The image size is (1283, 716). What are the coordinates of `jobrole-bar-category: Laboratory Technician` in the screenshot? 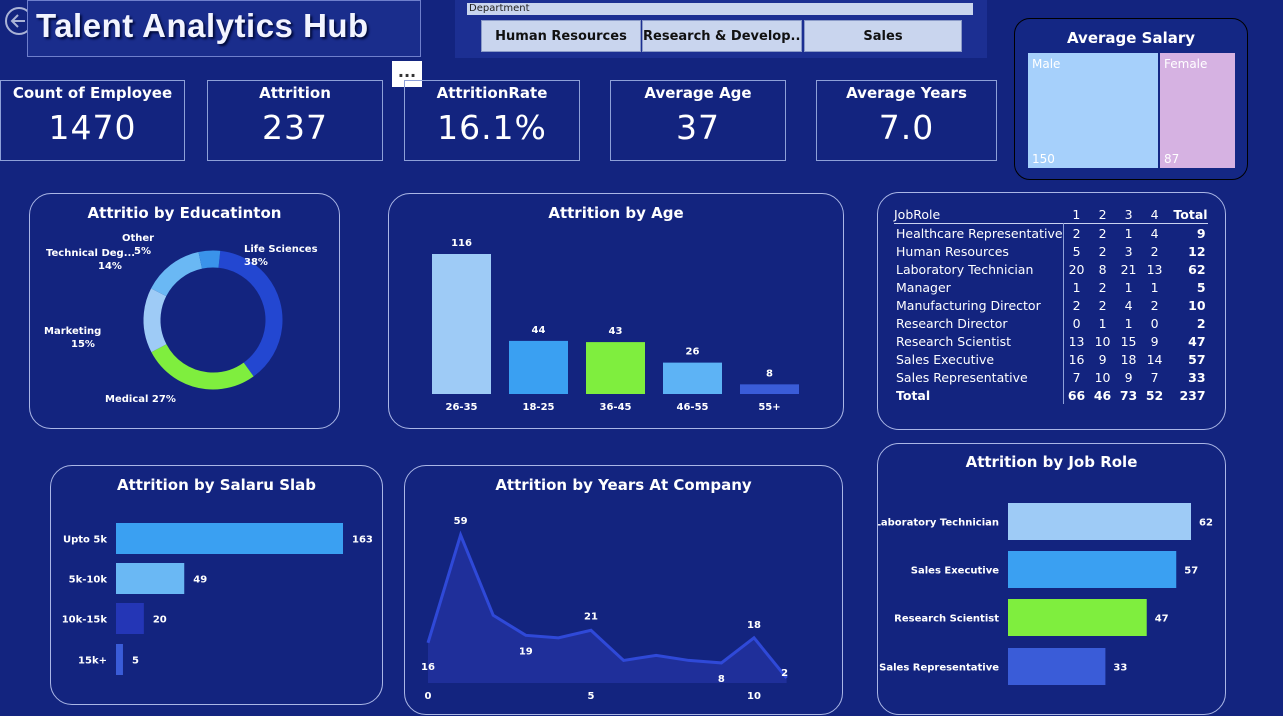 It's located at (938, 523).